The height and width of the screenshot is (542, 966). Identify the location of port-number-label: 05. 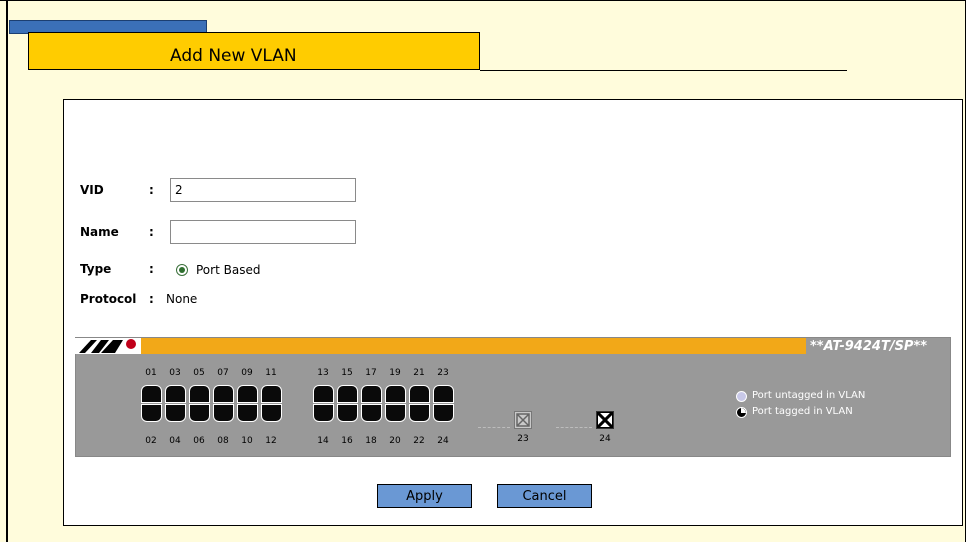
(199, 373).